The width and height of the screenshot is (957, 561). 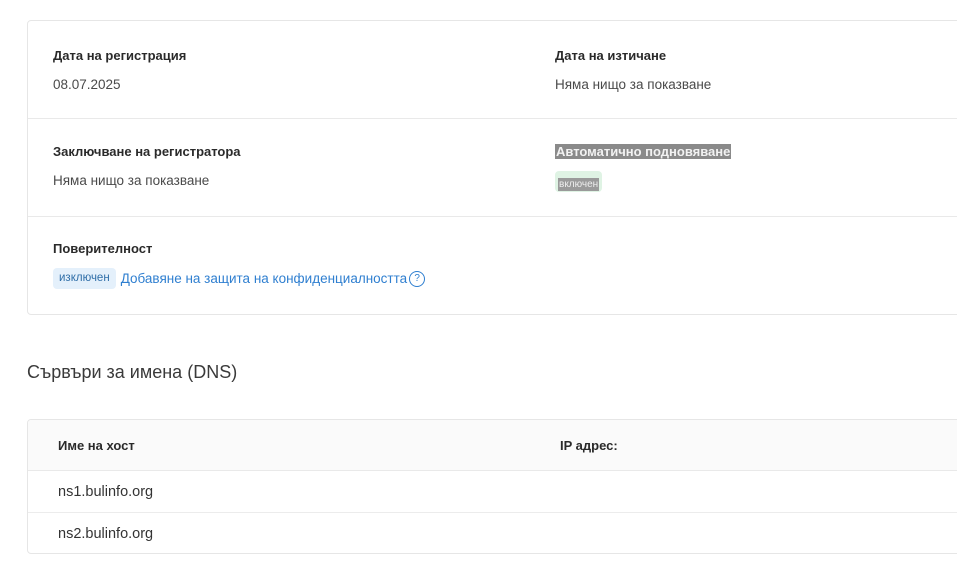 I want to click on table-row: ns1.bulinfo.org, so click(x=492, y=492).